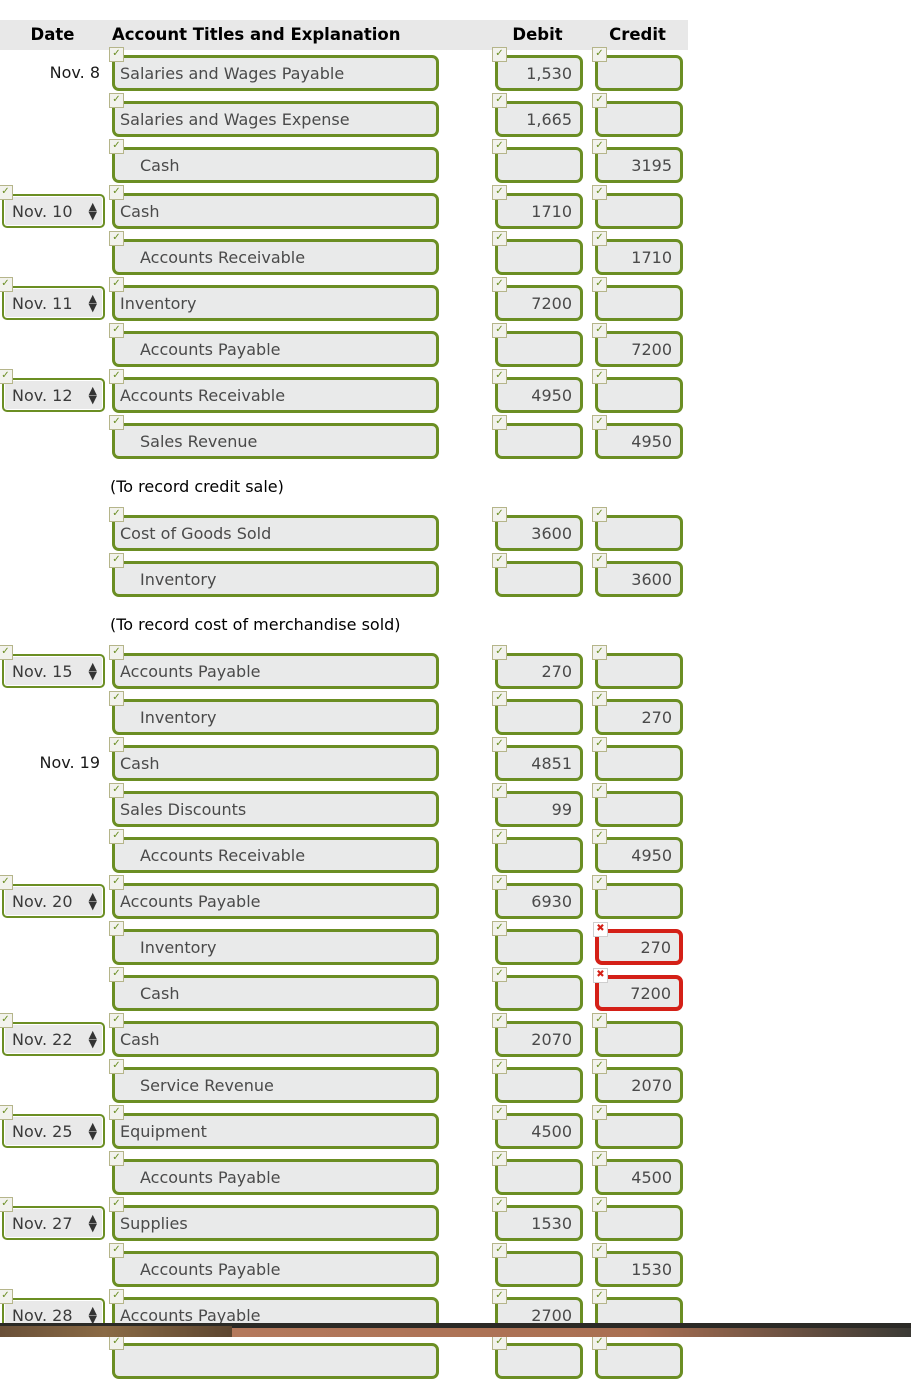 This screenshot has width=911, height=1384. What do you see at coordinates (52, 390) in the screenshot?
I see `date-select: ✓ Nov. 12 ▲ ▼` at bounding box center [52, 390].